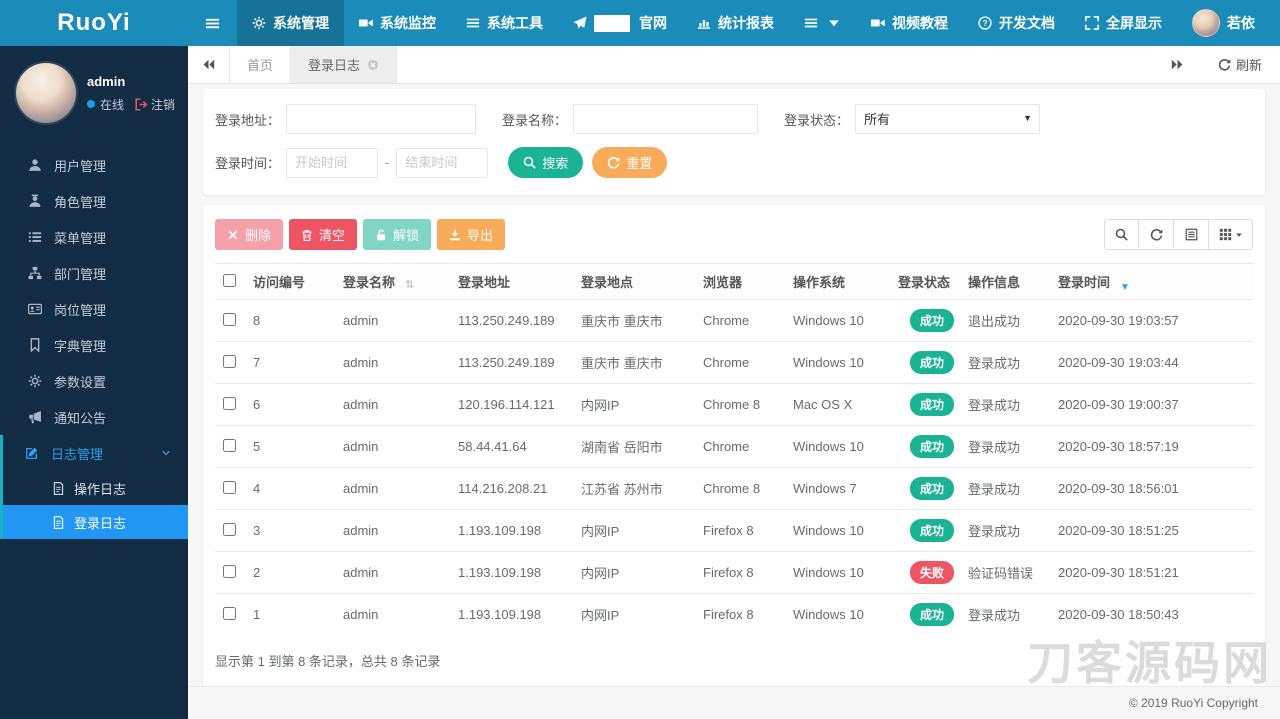 This screenshot has height=719, width=1280. I want to click on tabs-scroll-left-button, so click(208, 64).